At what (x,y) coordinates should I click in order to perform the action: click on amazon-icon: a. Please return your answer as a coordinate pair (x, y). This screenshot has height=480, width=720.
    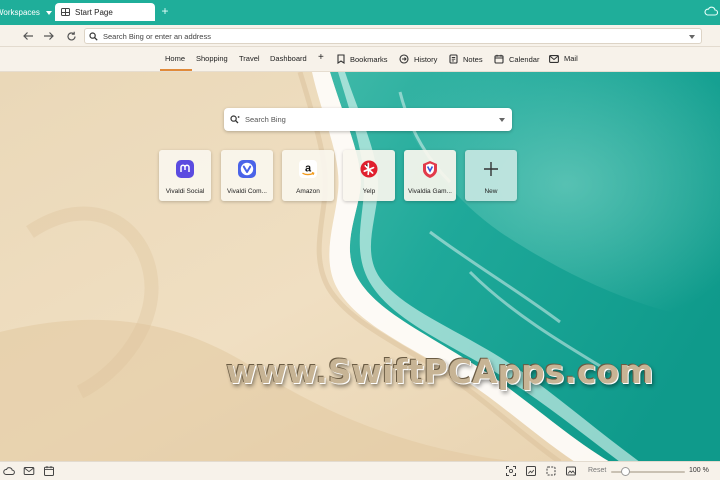
    Looking at the image, I should click on (308, 169).